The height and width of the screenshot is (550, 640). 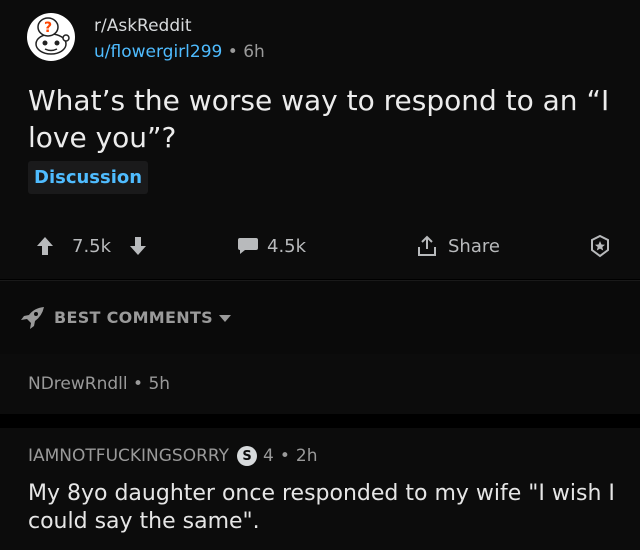 I want to click on upvote-arrow-icon, so click(x=45, y=246).